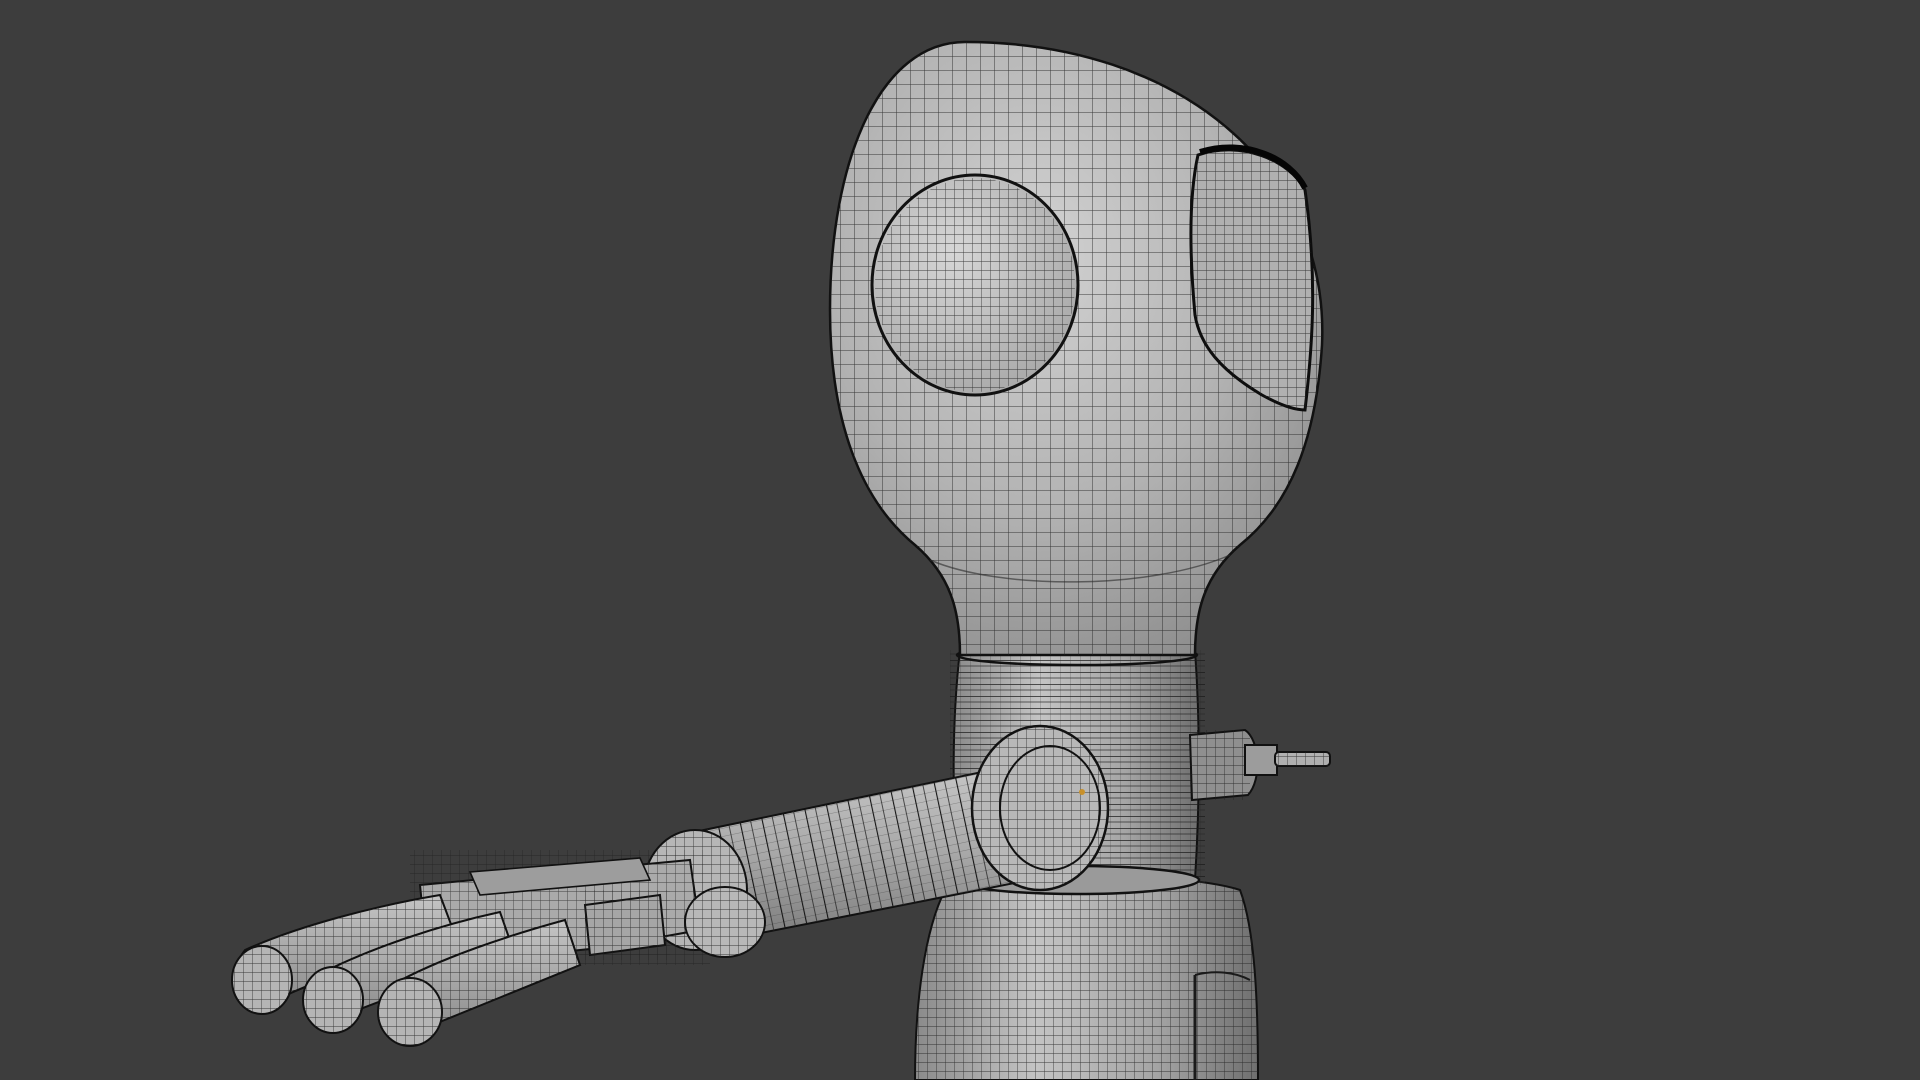 The width and height of the screenshot is (1920, 1080). I want to click on shoulder-joint, so click(1040, 808).